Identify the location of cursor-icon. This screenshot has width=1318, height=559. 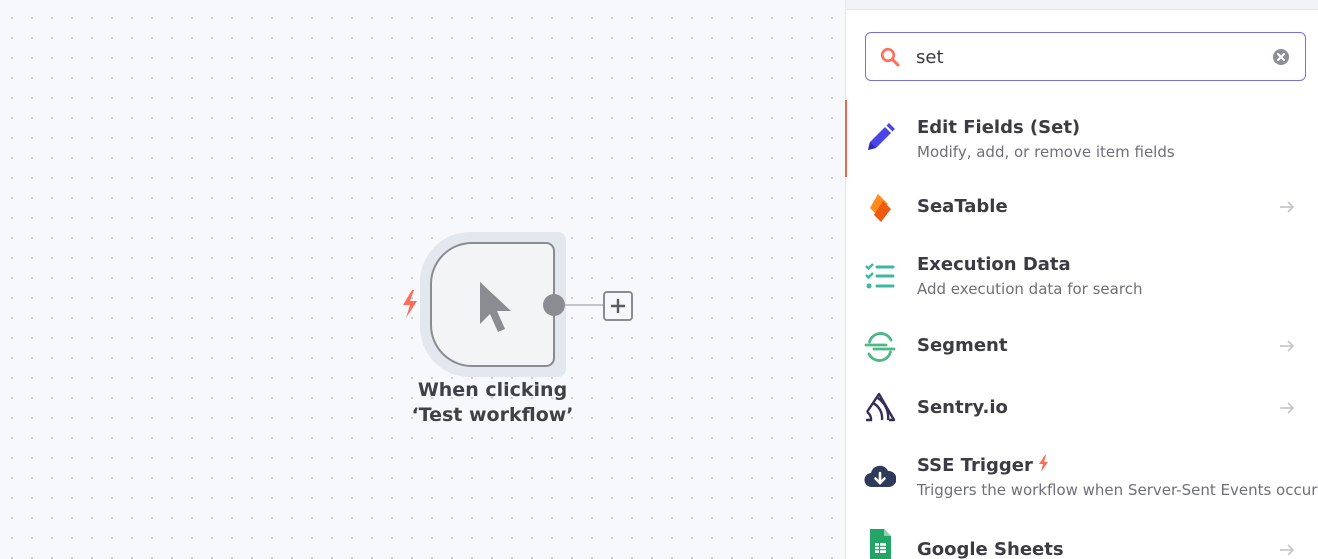
(495, 307).